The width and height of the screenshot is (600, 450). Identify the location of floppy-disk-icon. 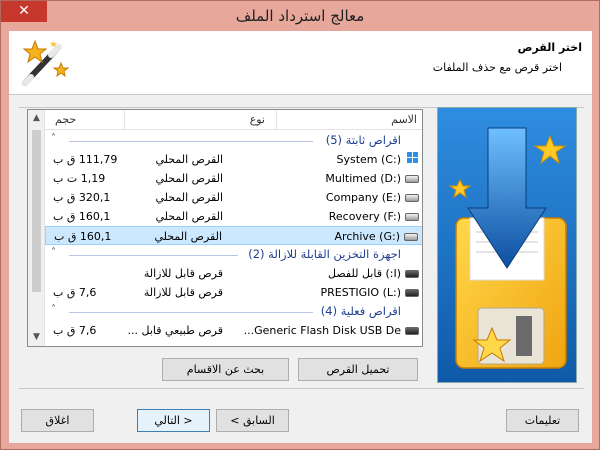
(507, 245).